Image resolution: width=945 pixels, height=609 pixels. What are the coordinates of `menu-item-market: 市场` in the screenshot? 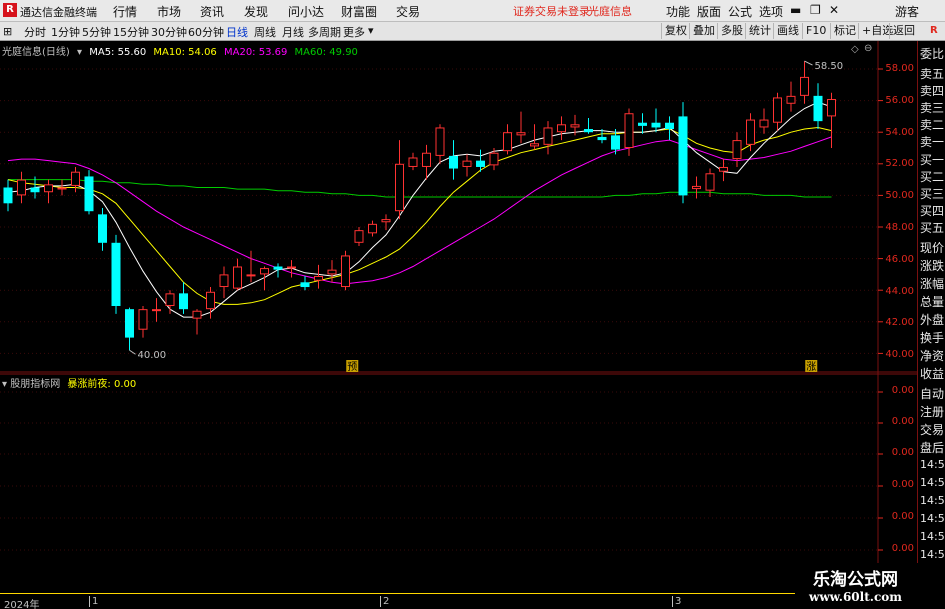 It's located at (169, 11).